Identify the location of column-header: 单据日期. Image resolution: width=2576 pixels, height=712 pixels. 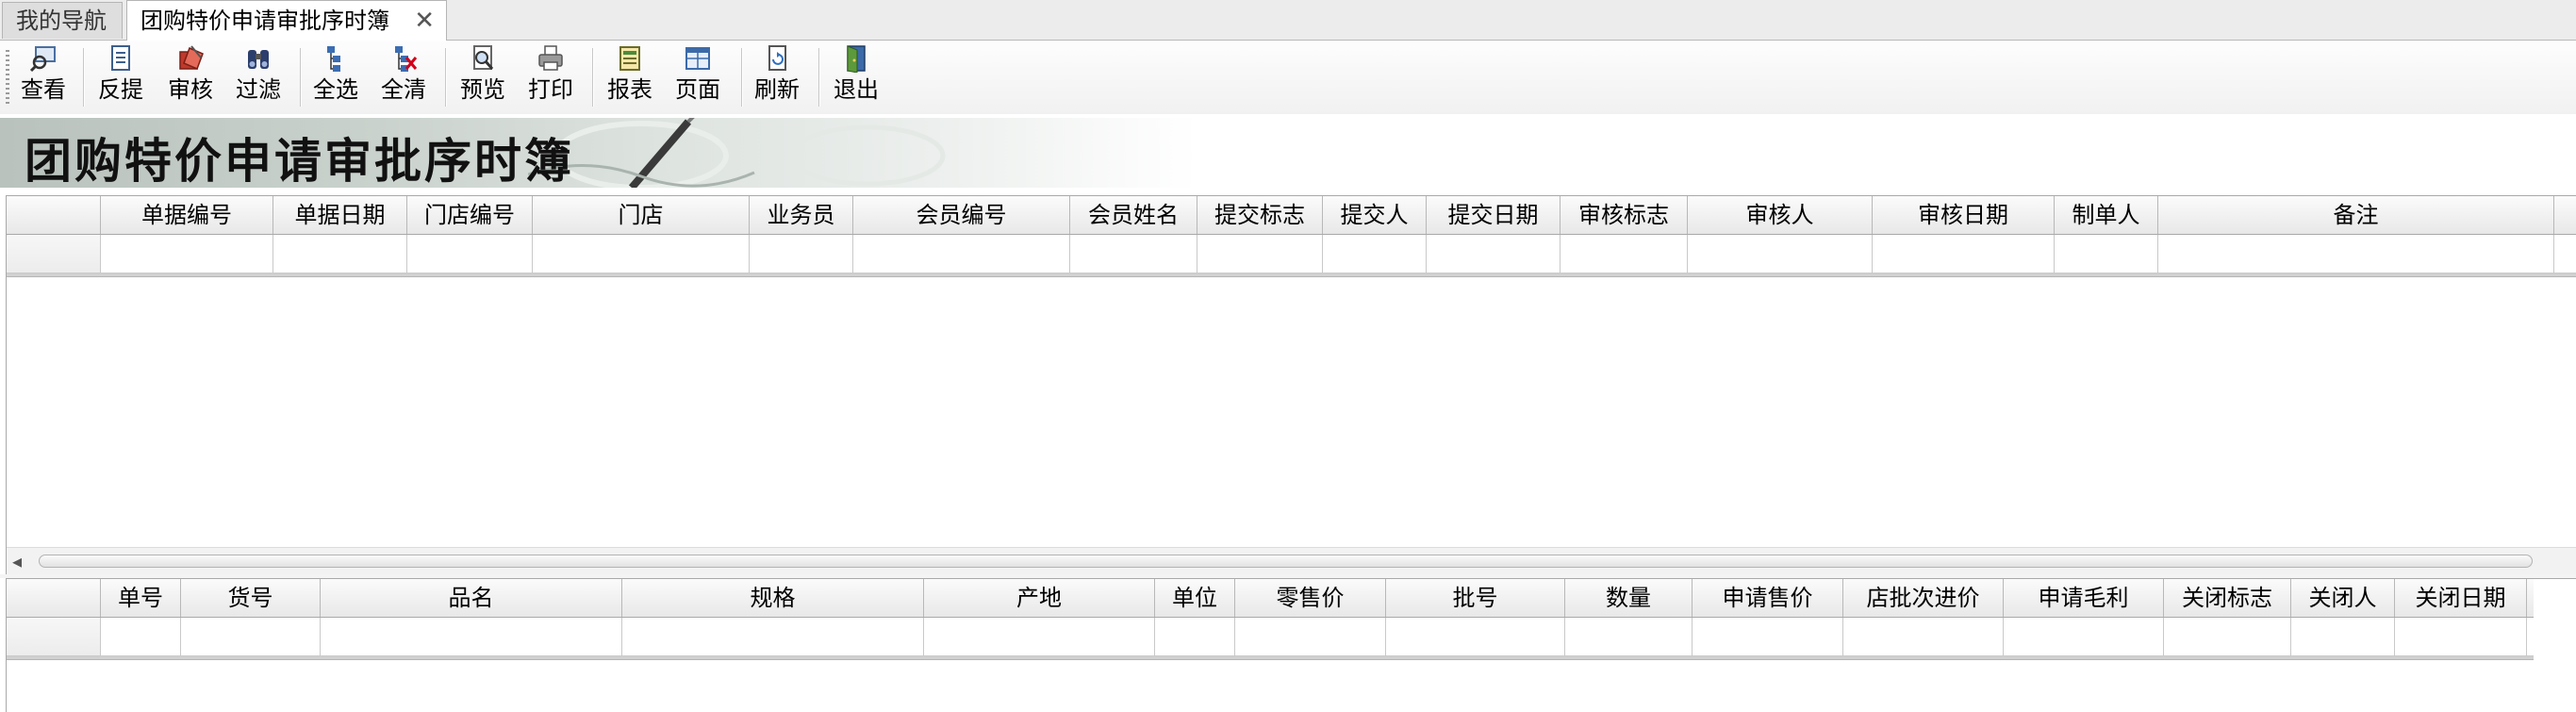
(340, 215).